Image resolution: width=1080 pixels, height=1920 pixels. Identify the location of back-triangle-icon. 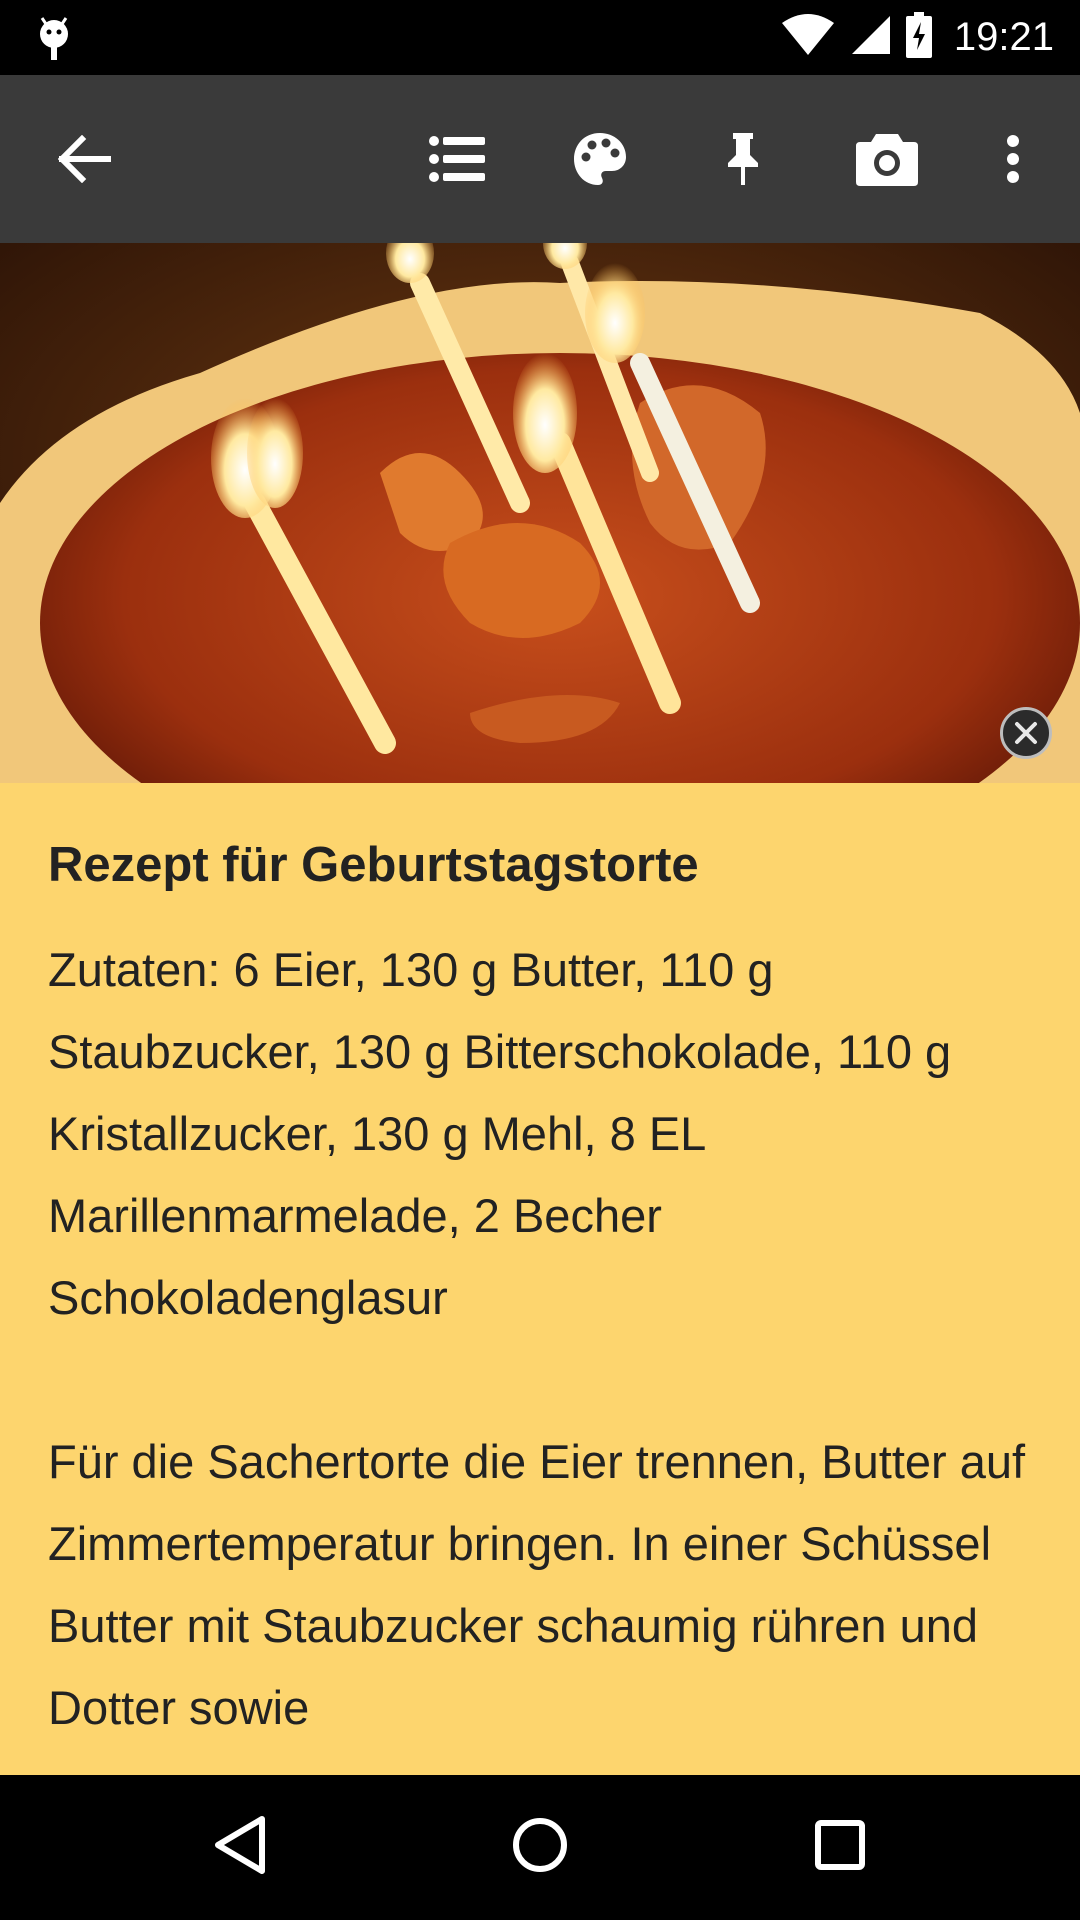
(240, 1847).